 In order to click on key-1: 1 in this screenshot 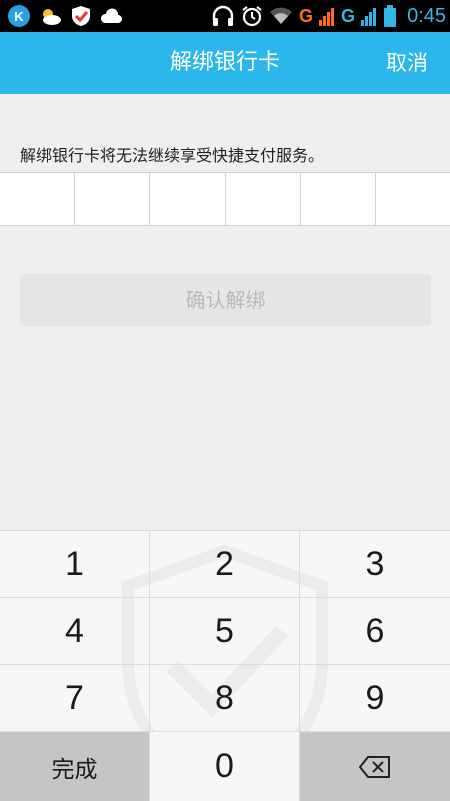, I will do `click(75, 564)`.